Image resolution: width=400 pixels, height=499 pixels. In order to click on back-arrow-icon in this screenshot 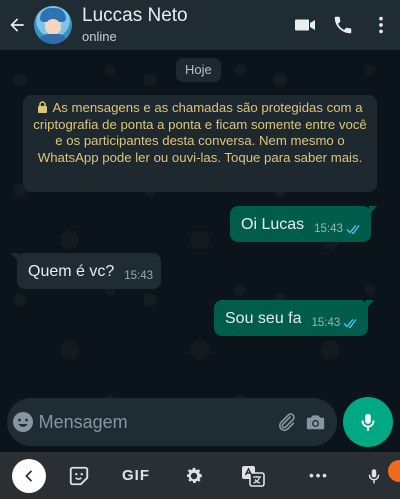, I will do `click(17, 25)`.